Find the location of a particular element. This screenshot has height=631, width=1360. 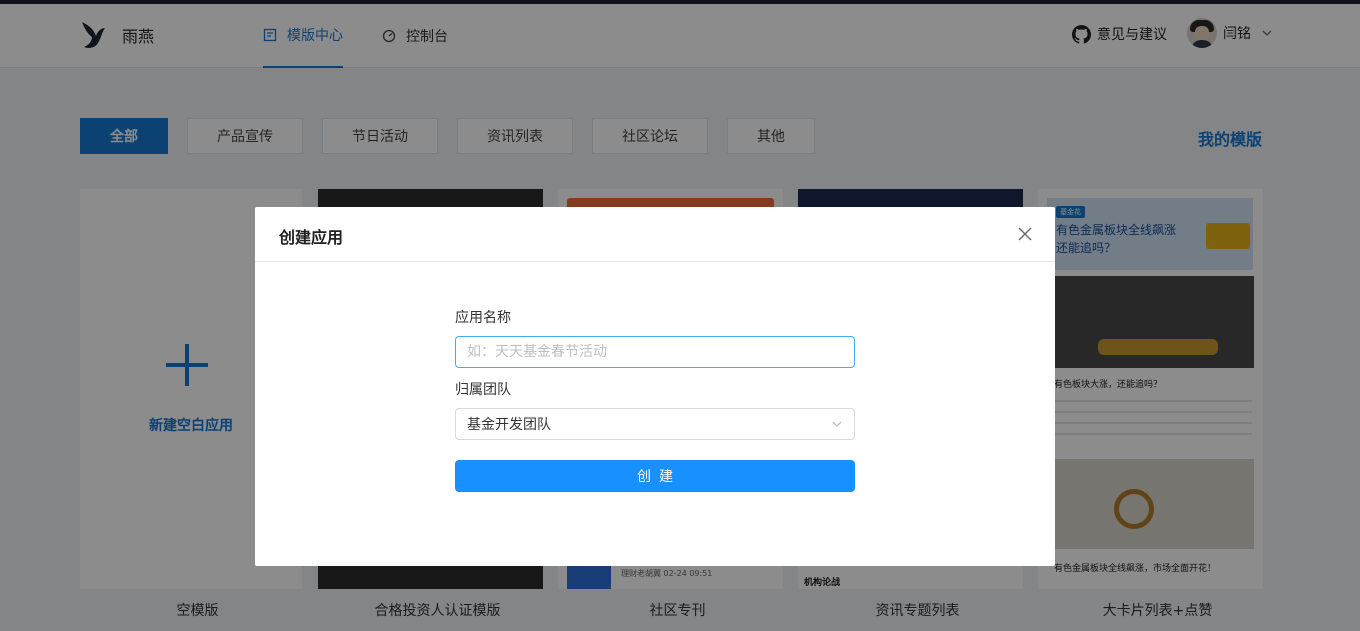

dialog-title: 创建应用 is located at coordinates (311, 237).